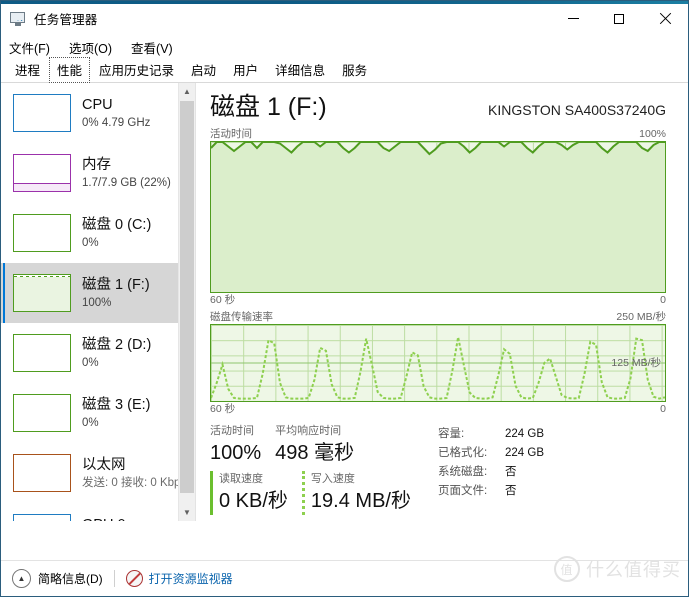  I want to click on tab-details: 详细信息, so click(300, 70).